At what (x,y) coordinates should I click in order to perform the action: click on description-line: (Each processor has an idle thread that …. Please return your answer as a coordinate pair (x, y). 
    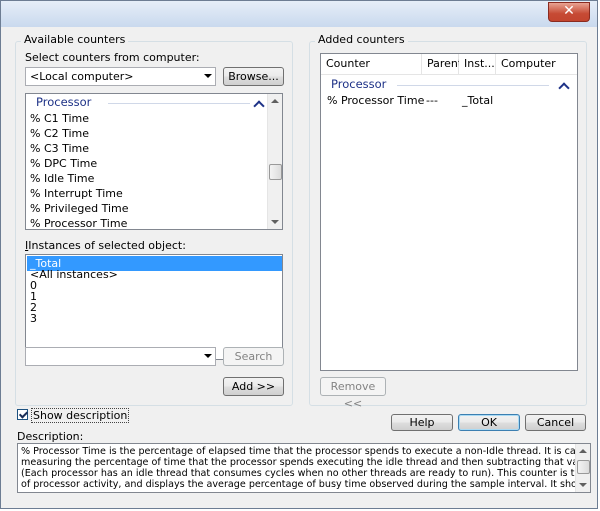
    Looking at the image, I should click on (305, 473).